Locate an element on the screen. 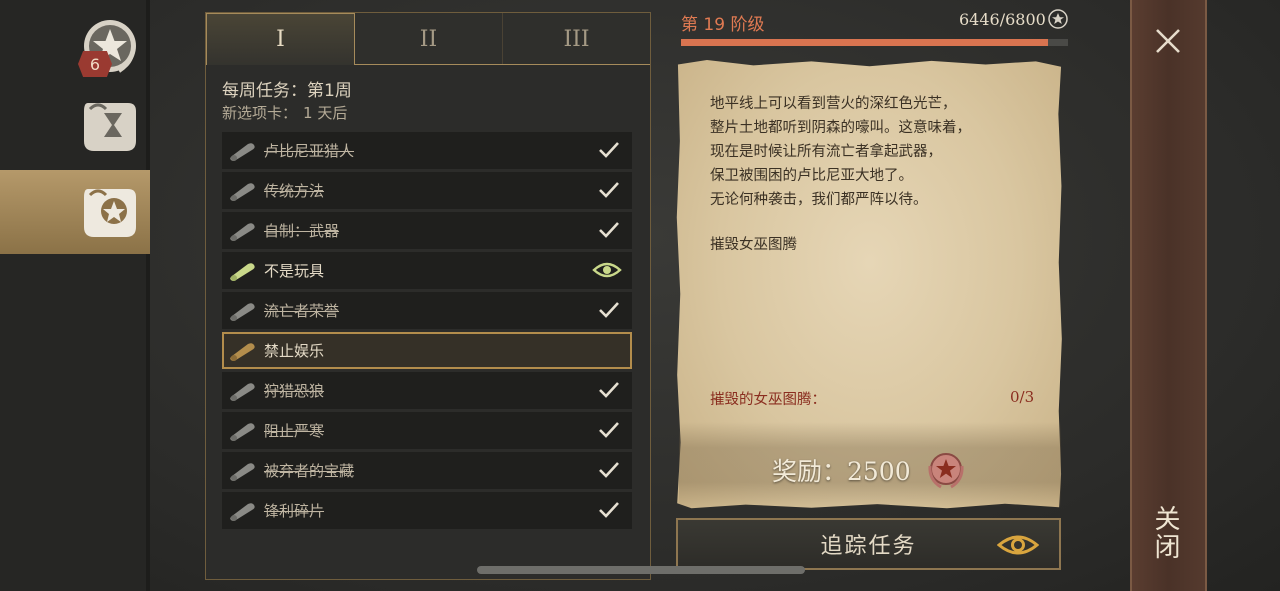 This screenshot has width=1280, height=591. story-line: 整片土地都听到阴森的嚎叫。这意味着， is located at coordinates (840, 128).